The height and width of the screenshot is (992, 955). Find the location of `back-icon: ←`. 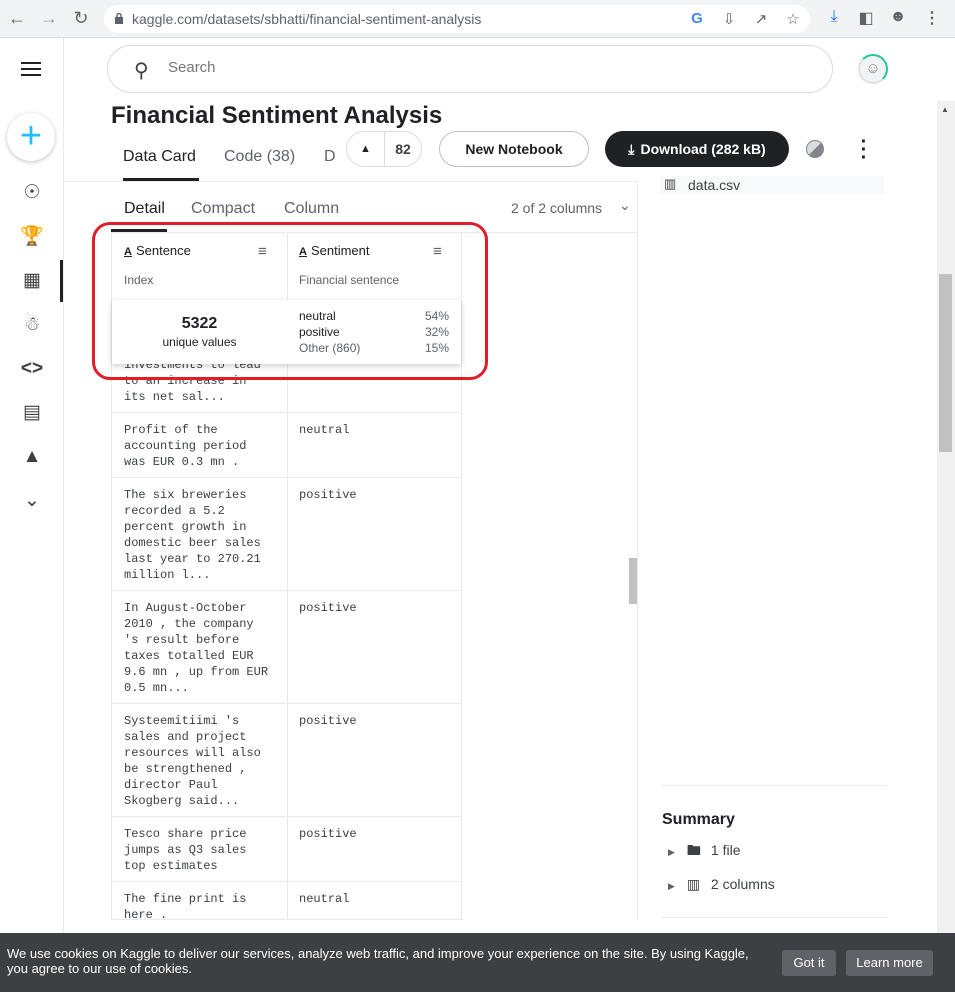

back-icon: ← is located at coordinates (17, 18).